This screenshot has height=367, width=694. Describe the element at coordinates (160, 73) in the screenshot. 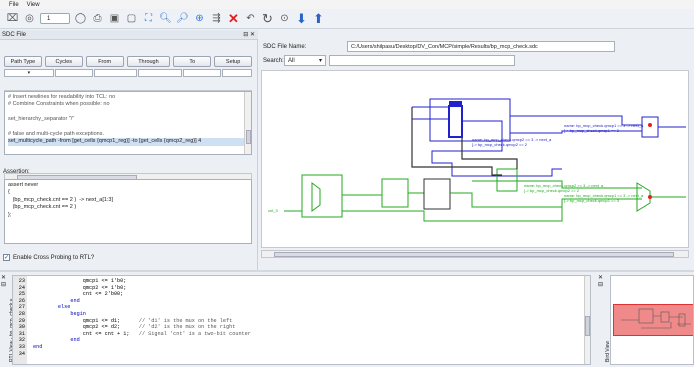

I see `through-field` at that location.